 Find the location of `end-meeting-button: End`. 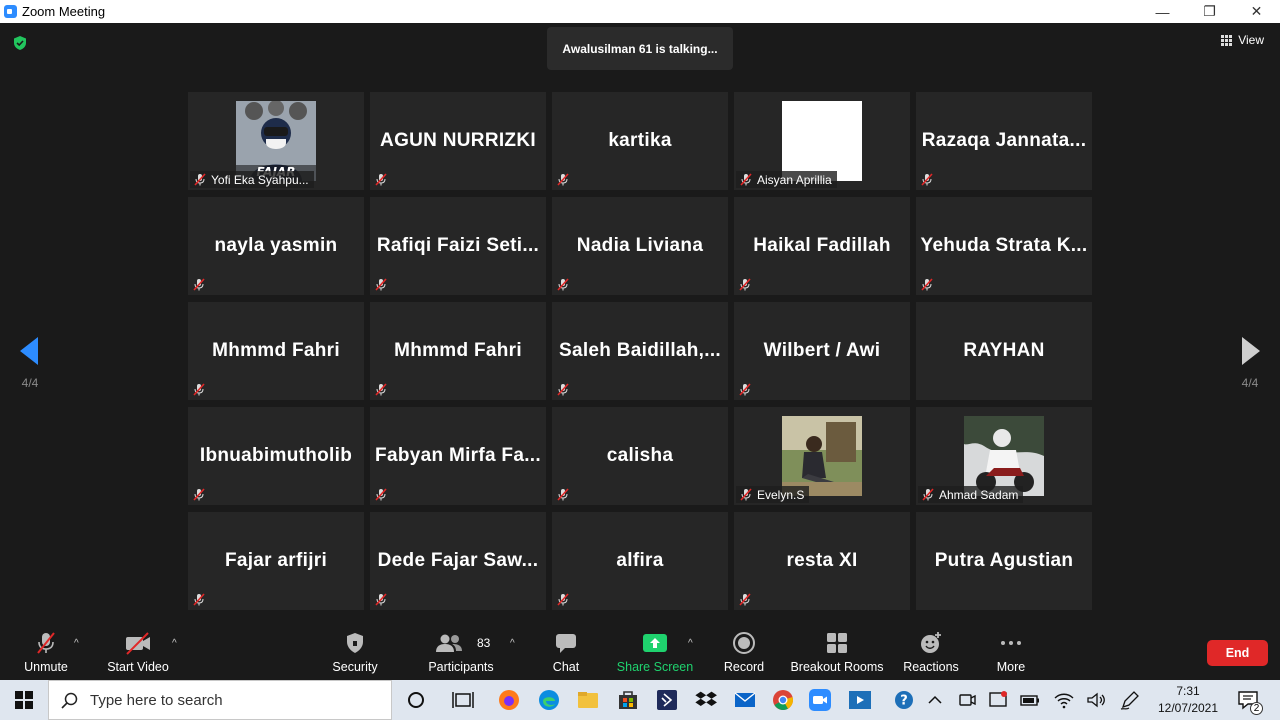

end-meeting-button: End is located at coordinates (1237, 653).